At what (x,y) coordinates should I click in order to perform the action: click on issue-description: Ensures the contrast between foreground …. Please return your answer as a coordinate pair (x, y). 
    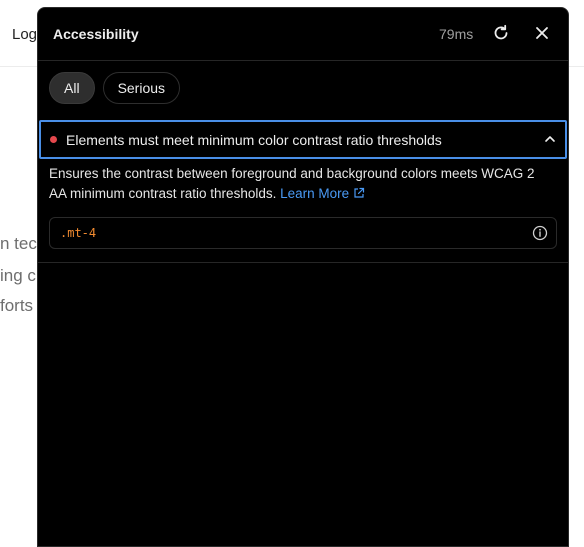
    Looking at the image, I should click on (299, 184).